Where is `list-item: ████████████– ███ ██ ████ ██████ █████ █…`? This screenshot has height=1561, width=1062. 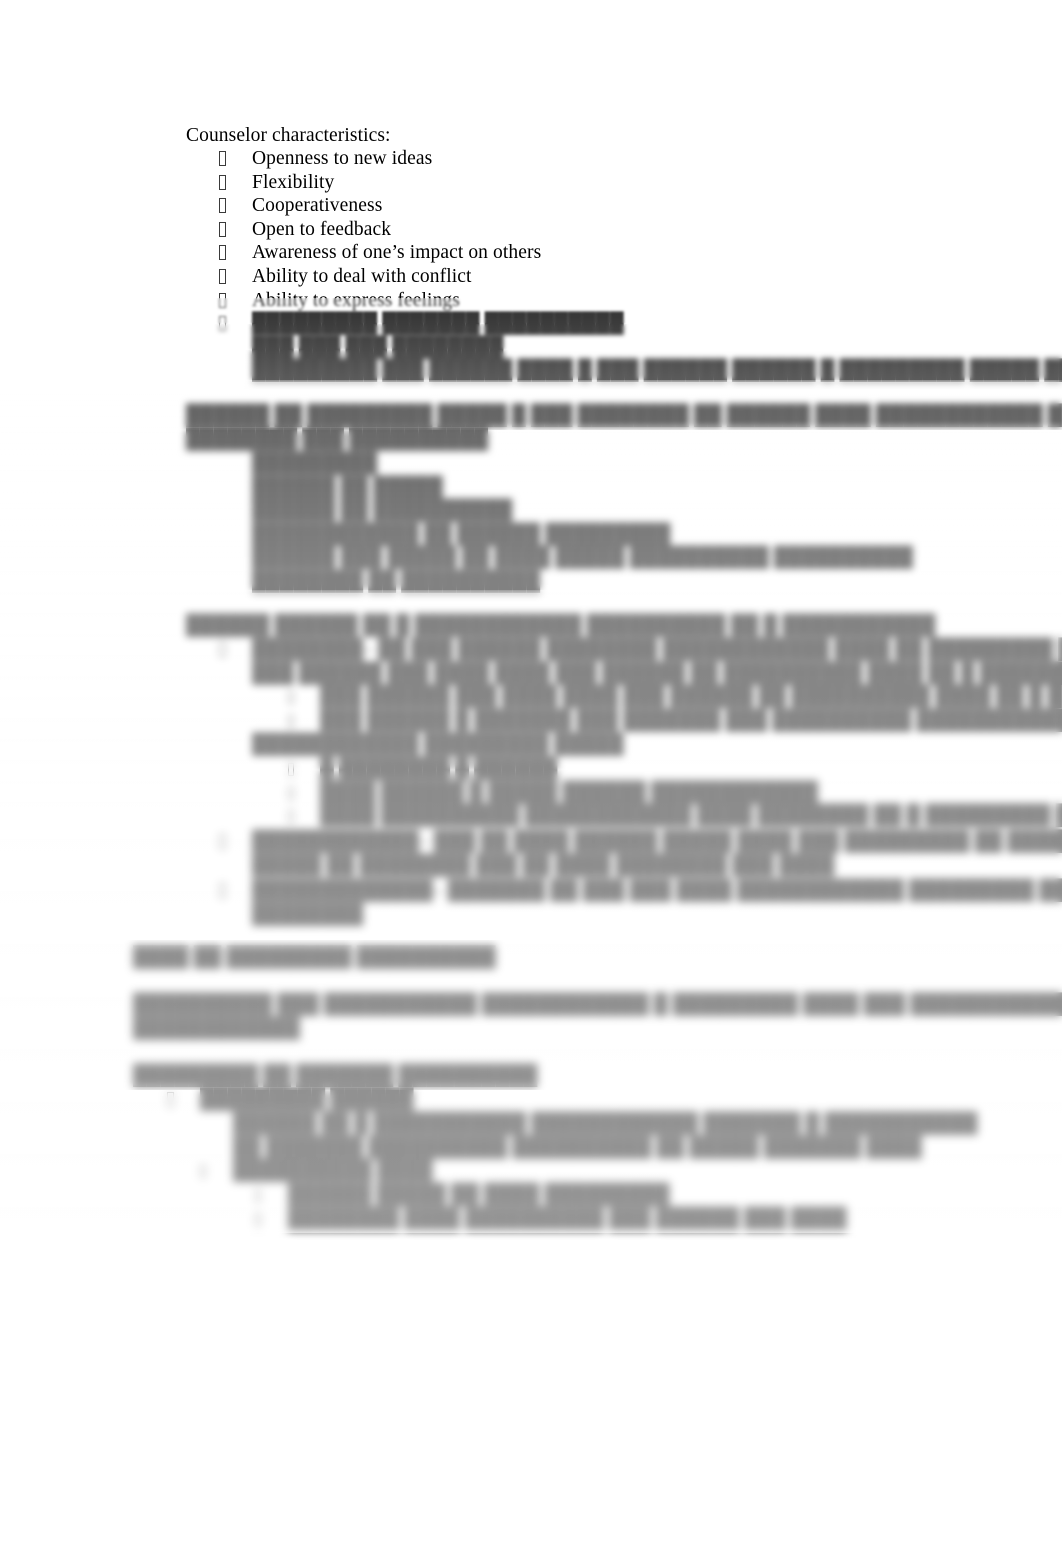 list-item: ████████████– ███ ██ ████ ██████ █████ █… is located at coordinates (657, 842).